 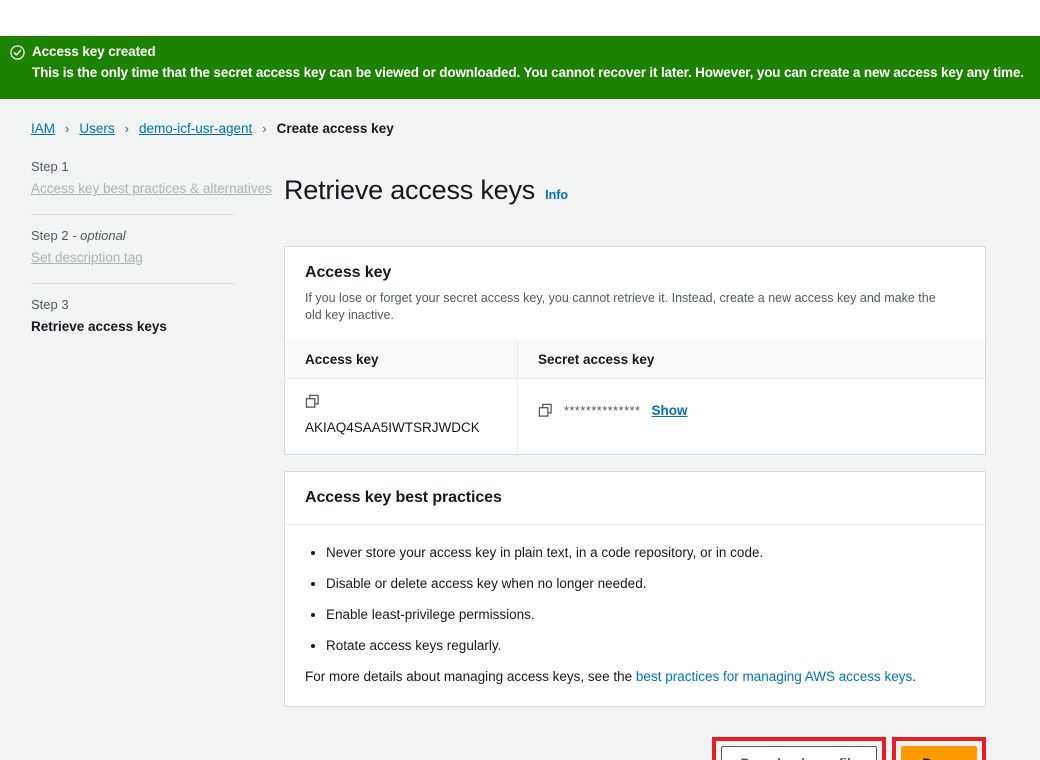 I want to click on breadcrumb-item-users: Users, so click(x=96, y=128).